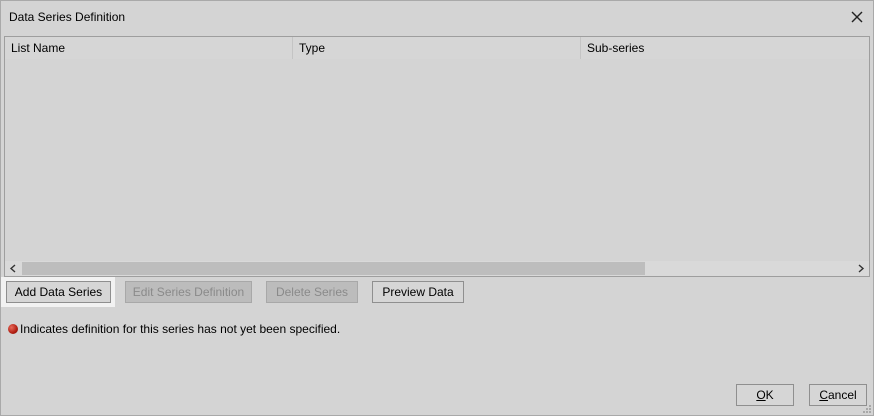 Image resolution: width=874 pixels, height=416 pixels. What do you see at coordinates (333, 268) in the screenshot?
I see `scroll-thumb` at bounding box center [333, 268].